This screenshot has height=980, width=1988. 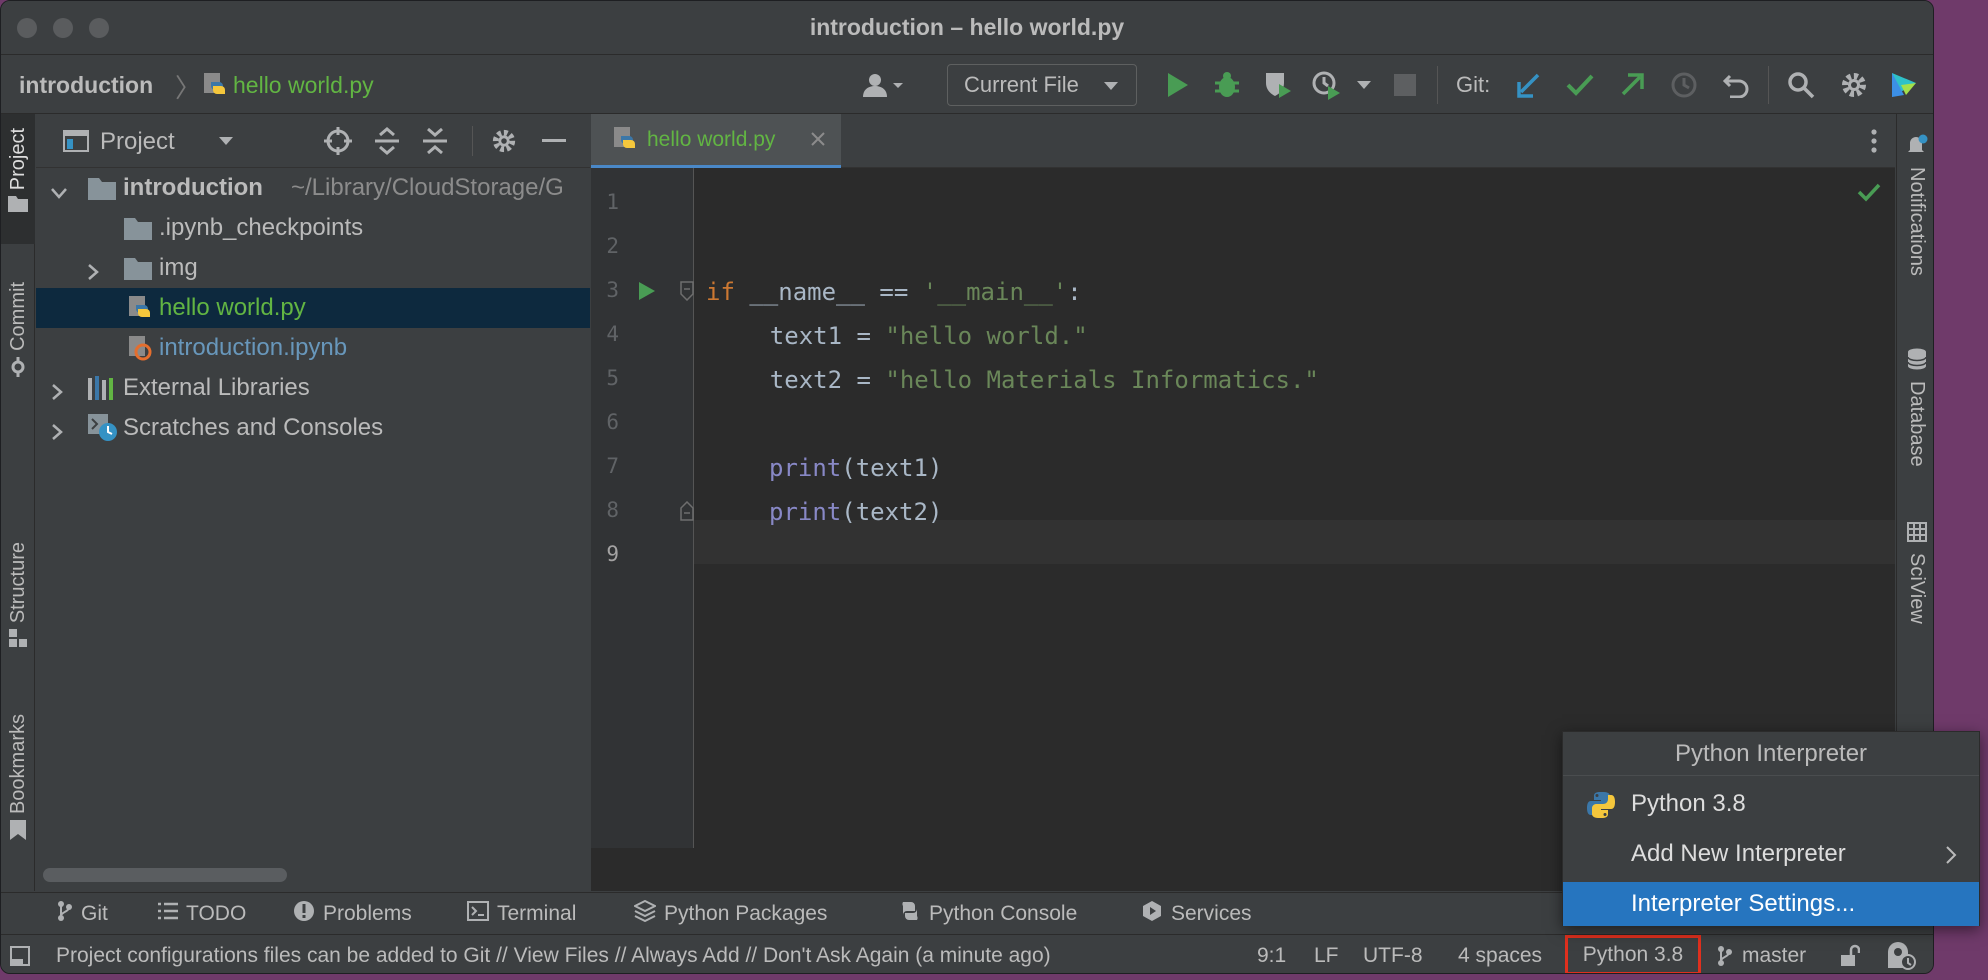 What do you see at coordinates (478, 914) in the screenshot?
I see `terminal-icon` at bounding box center [478, 914].